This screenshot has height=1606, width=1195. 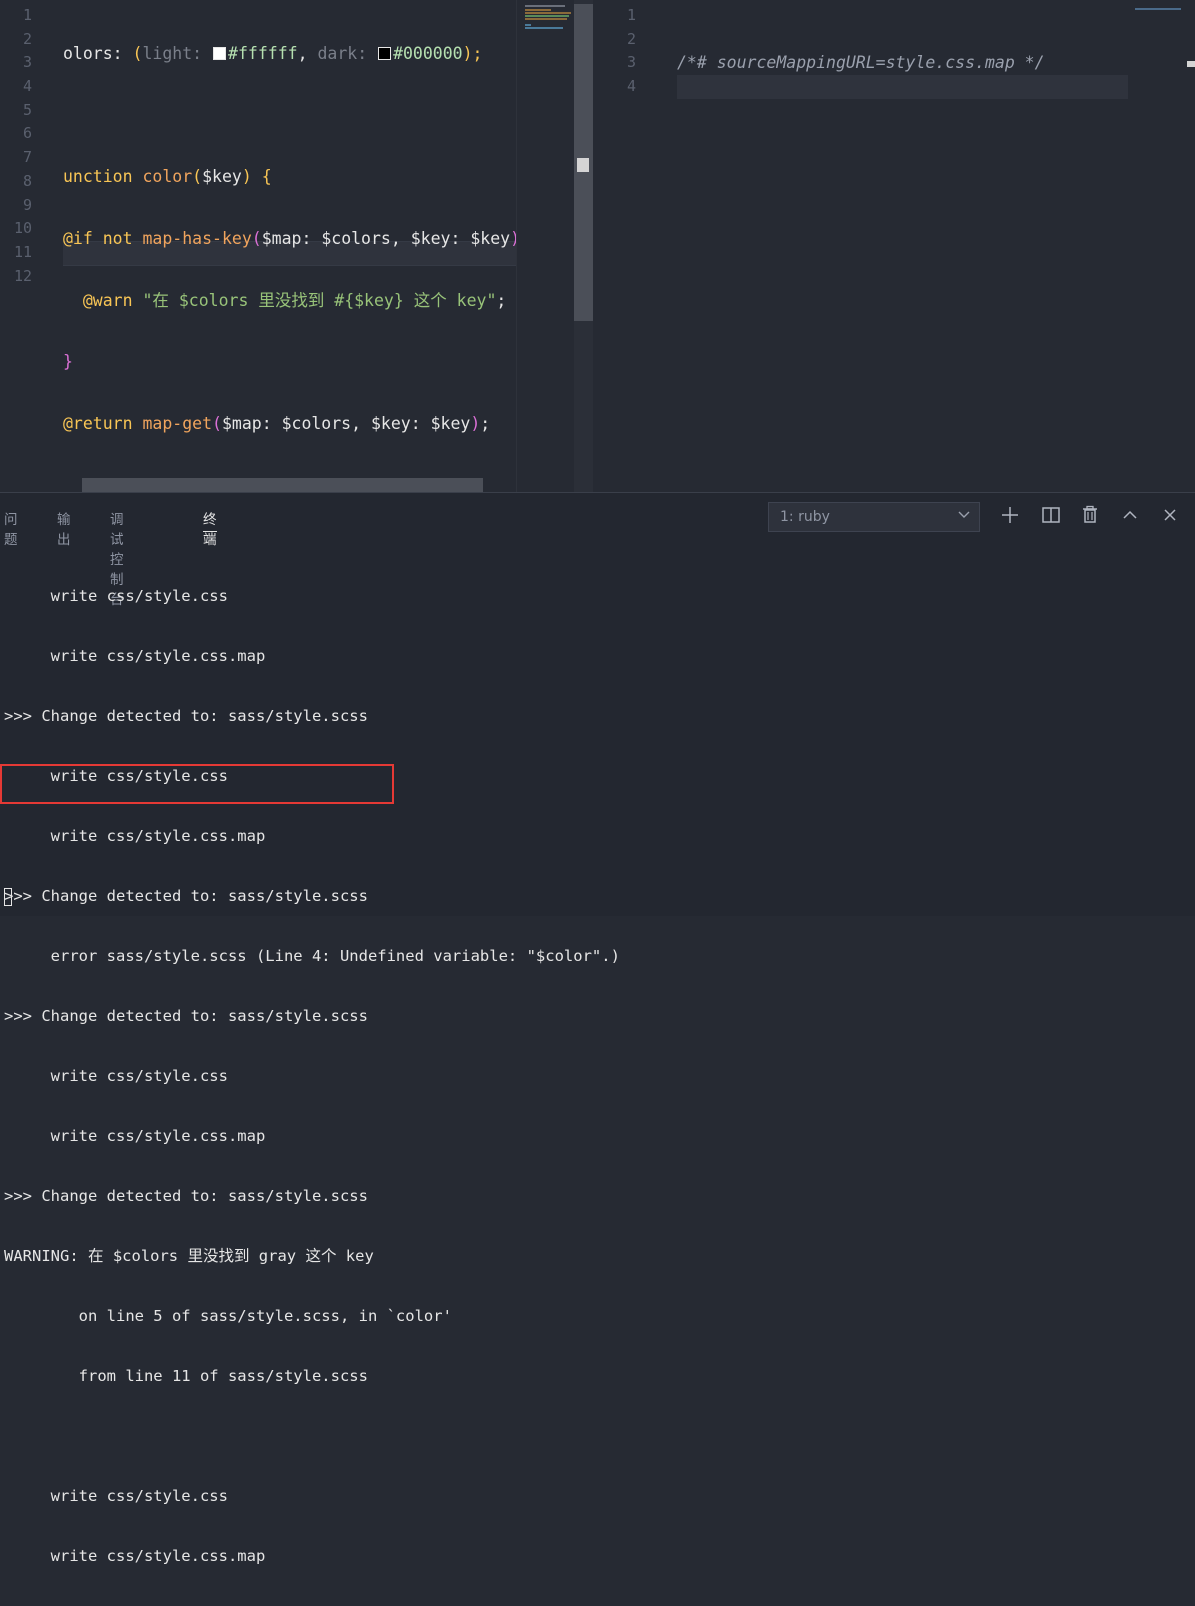 What do you see at coordinates (27, 157) in the screenshot?
I see `line-number: 7` at bounding box center [27, 157].